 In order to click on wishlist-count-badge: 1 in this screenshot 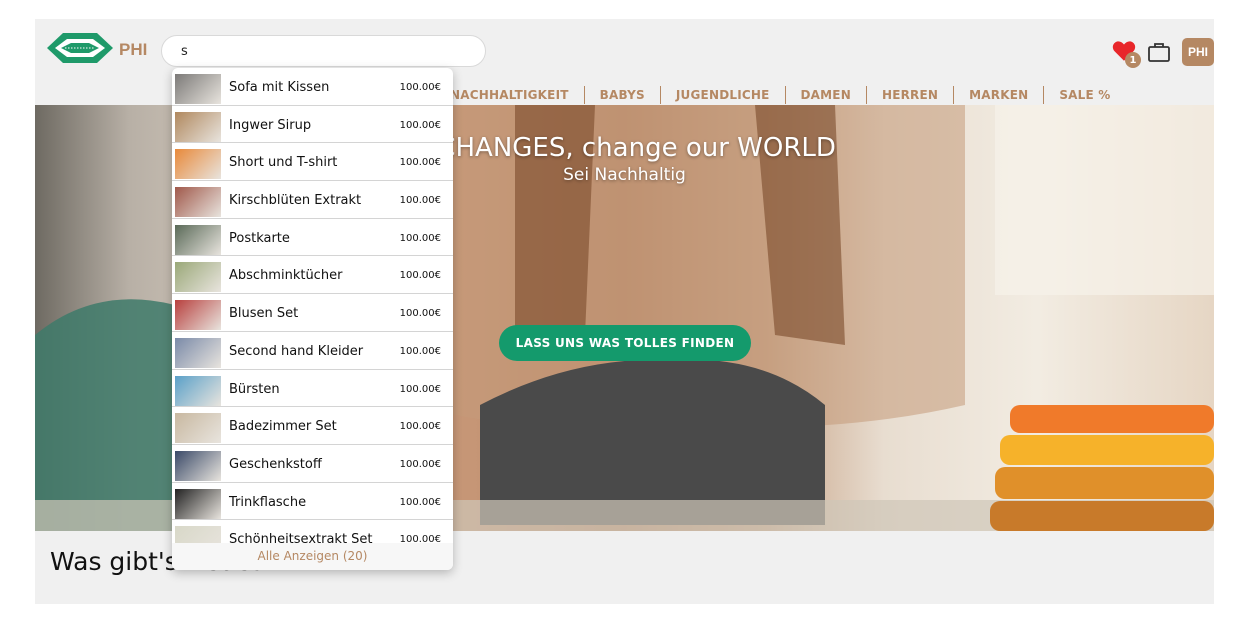, I will do `click(1133, 60)`.